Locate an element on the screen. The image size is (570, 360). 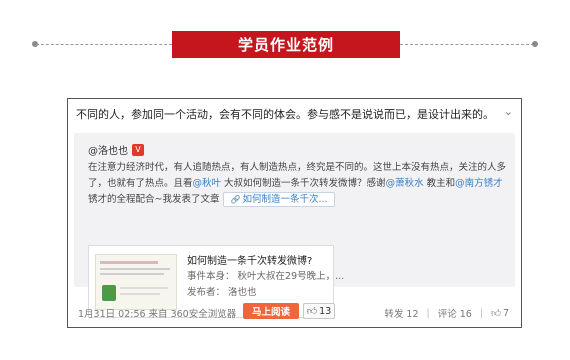
article-publisher: 发布者： 洛也也 is located at coordinates (222, 292).